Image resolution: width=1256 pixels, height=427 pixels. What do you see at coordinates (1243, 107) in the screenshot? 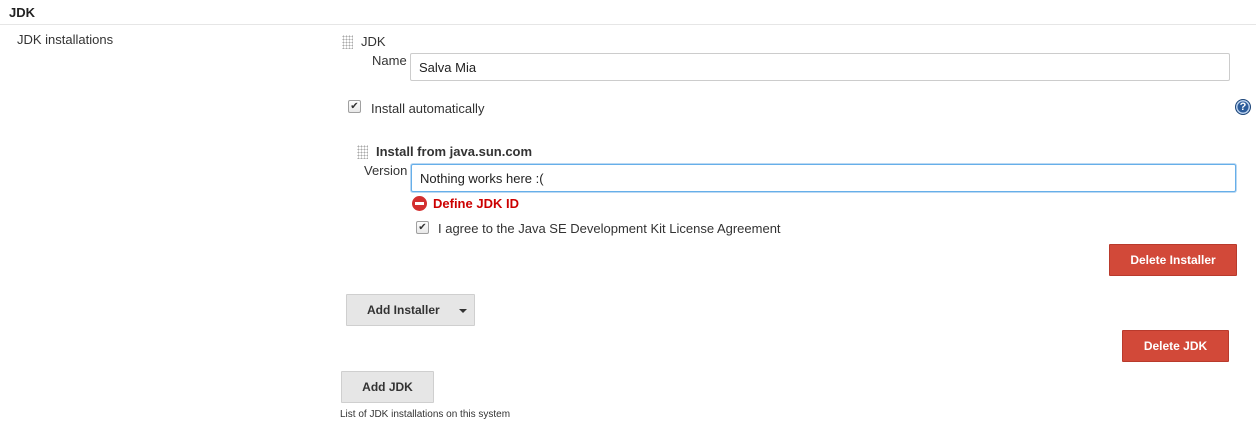
I see `help-icon: ?` at bounding box center [1243, 107].